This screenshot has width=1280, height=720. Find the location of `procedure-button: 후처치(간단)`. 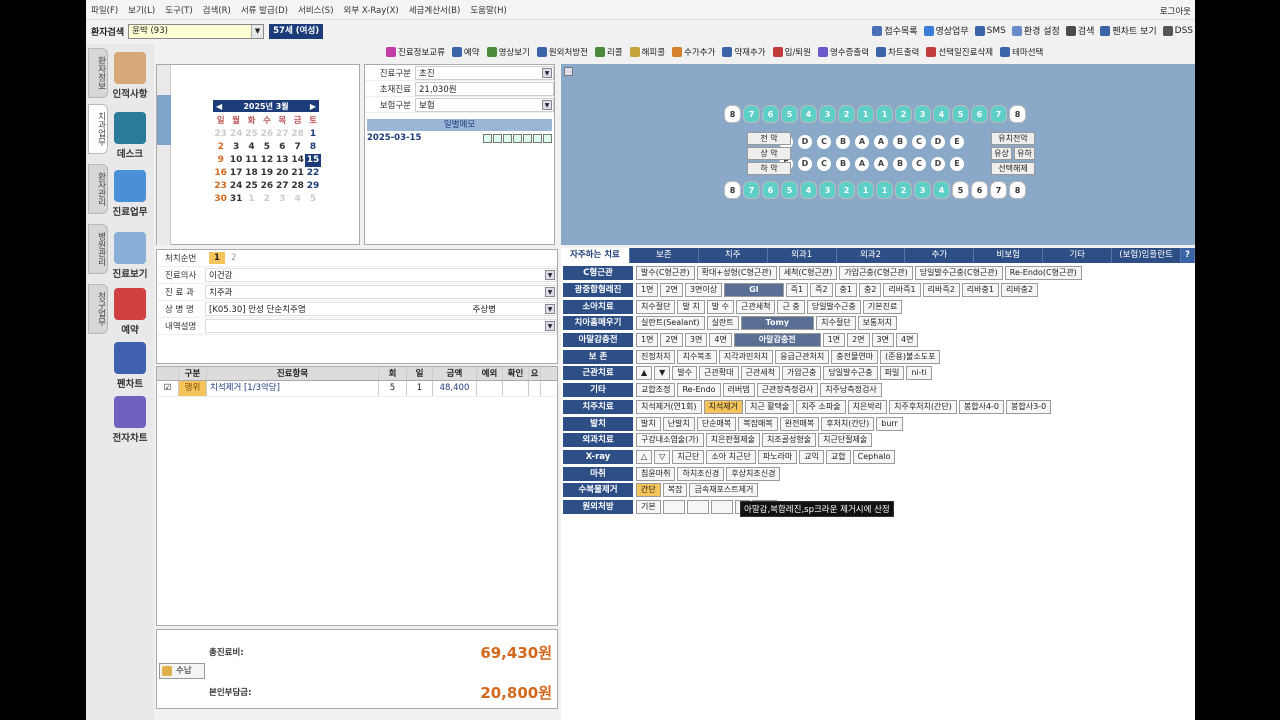

procedure-button: 후처치(간단) is located at coordinates (848, 423).